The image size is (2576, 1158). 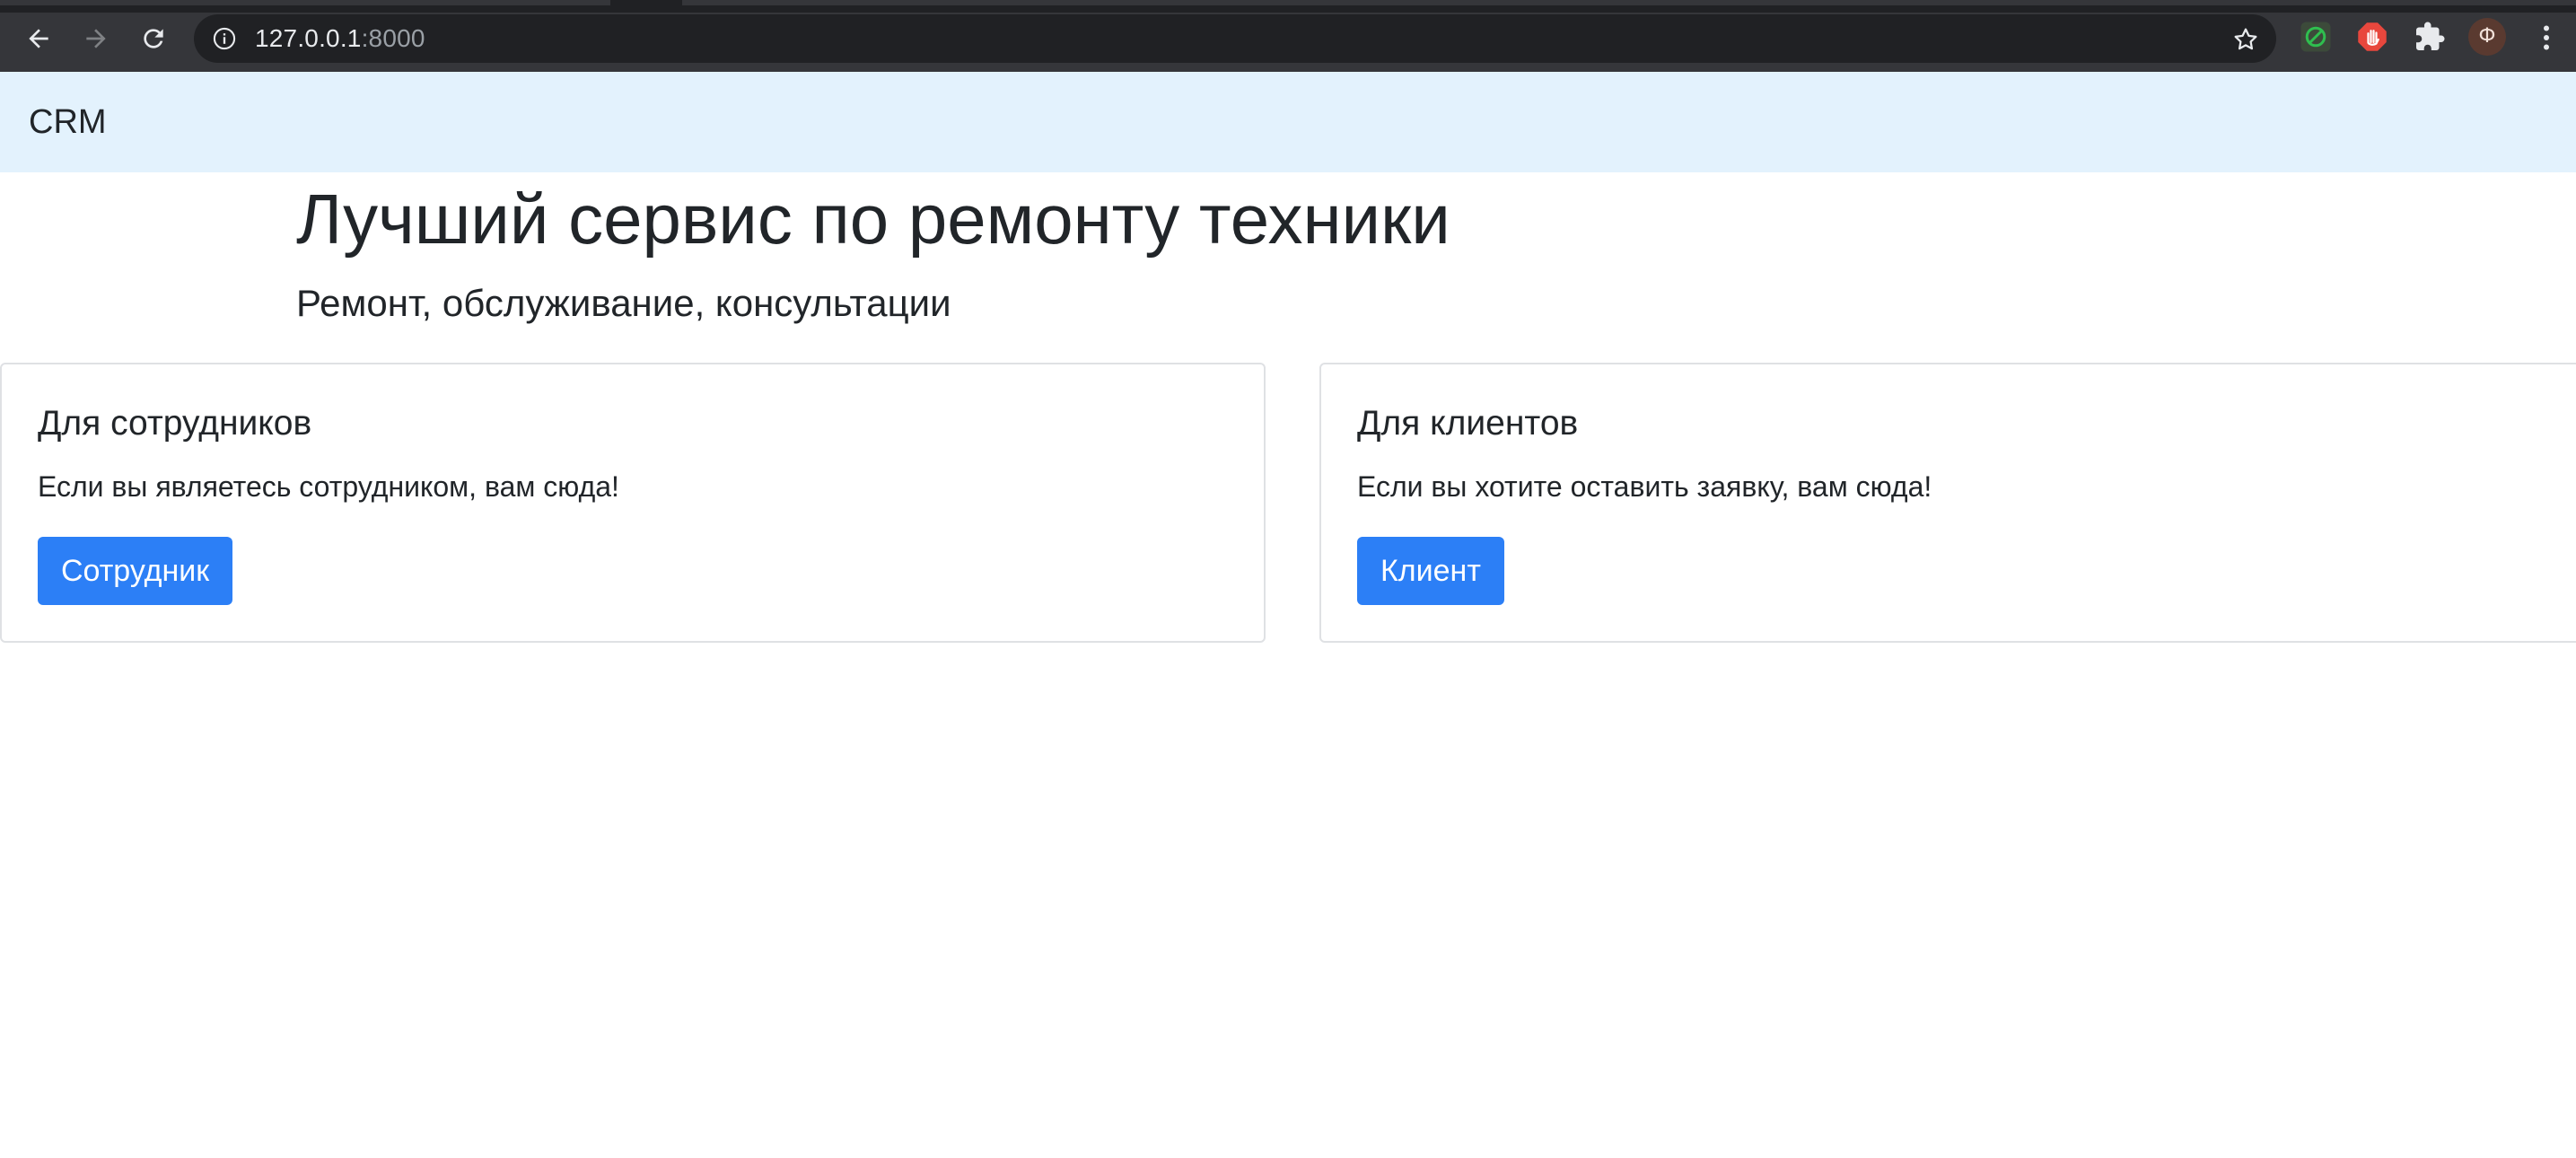 I want to click on card-title: Для клиентов, so click(x=1468, y=423).